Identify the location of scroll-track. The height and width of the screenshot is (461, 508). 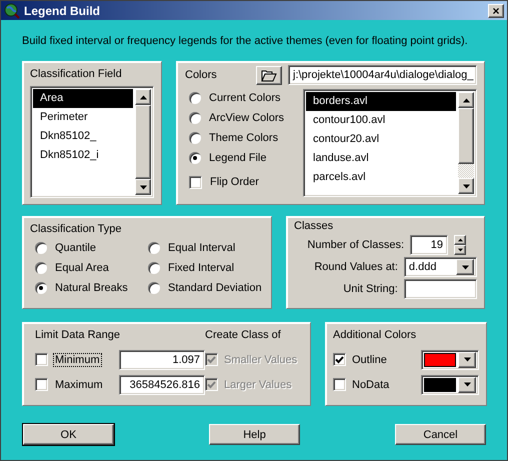
(466, 171).